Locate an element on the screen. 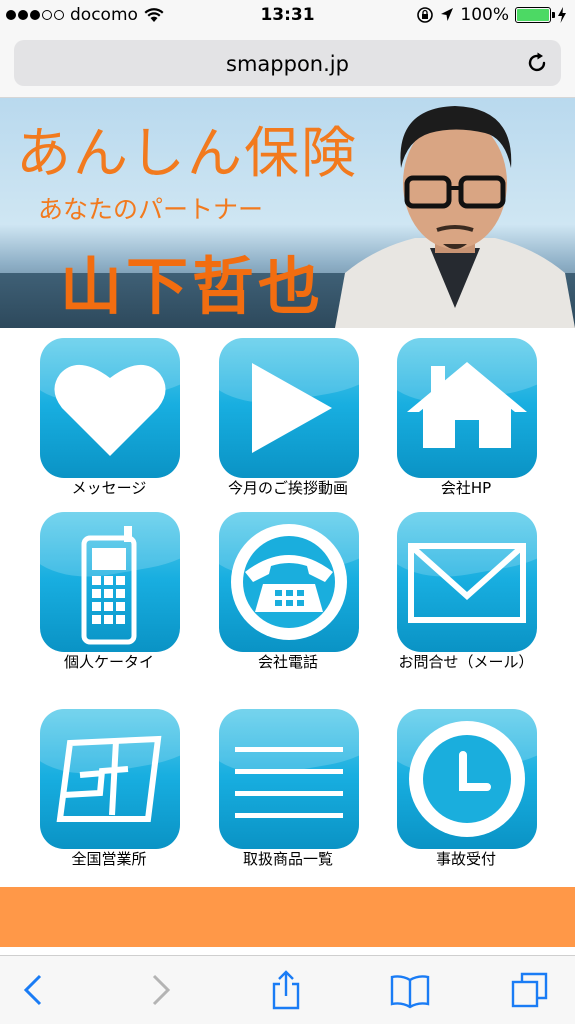 The image size is (575, 1024). battery-percent: 100% is located at coordinates (484, 15).